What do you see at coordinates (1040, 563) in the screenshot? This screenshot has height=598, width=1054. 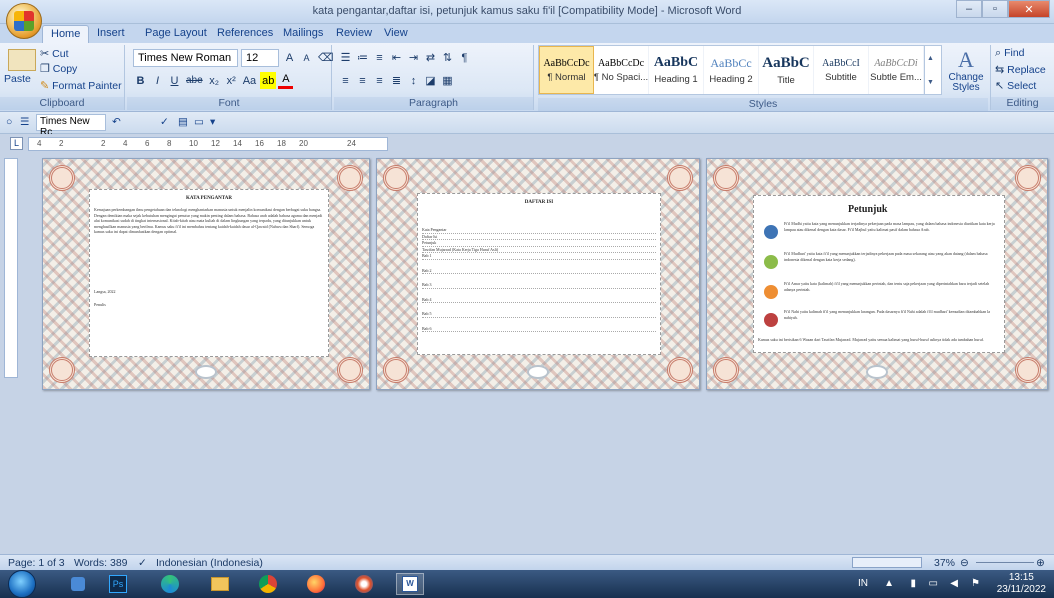 I see `zoom-in-icon: ⊕` at bounding box center [1040, 563].